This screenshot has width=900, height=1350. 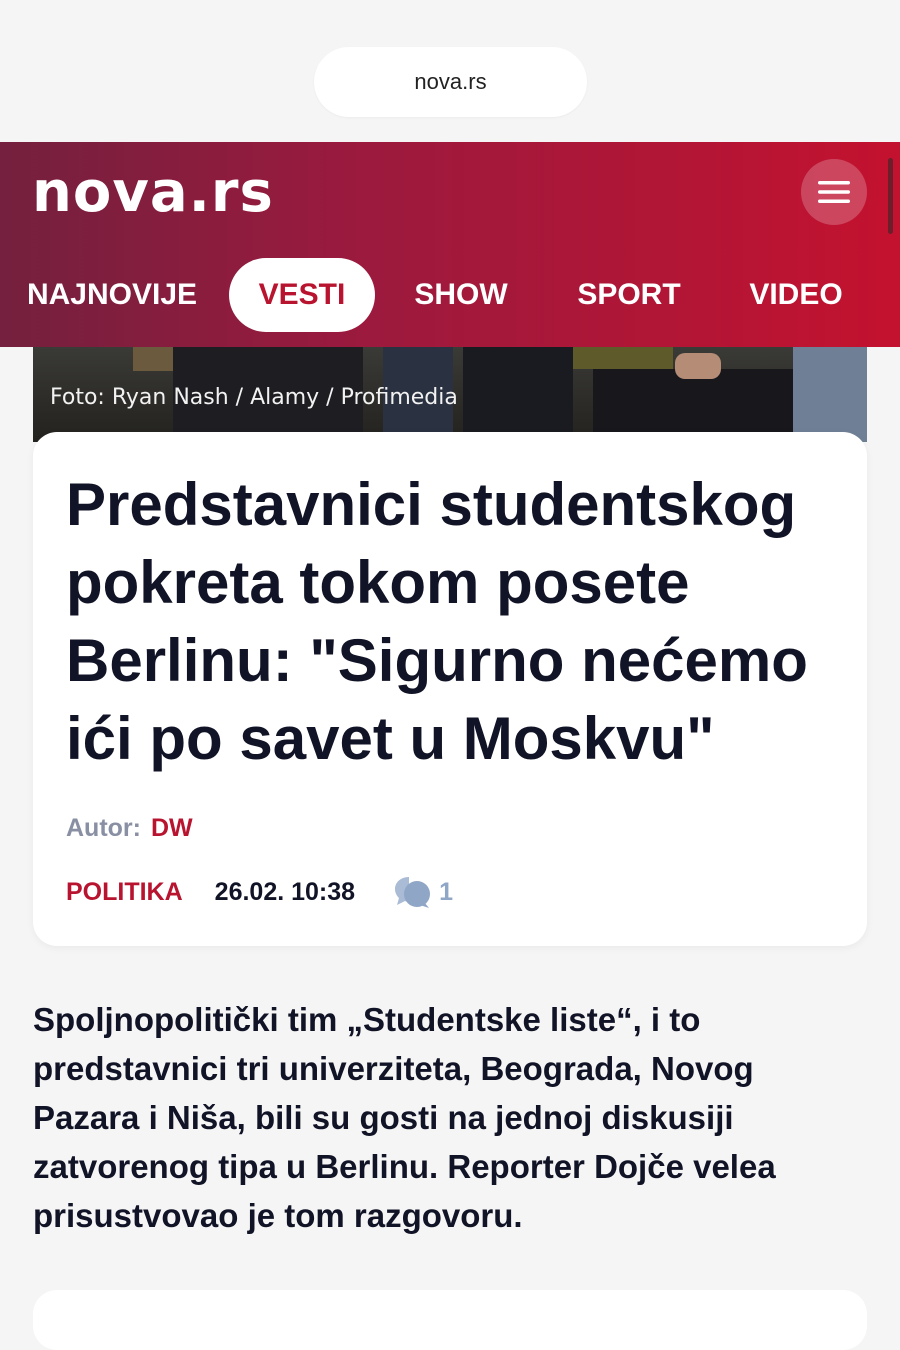 What do you see at coordinates (285, 891) in the screenshot?
I see `publish-datetime: 26.02. 10:38` at bounding box center [285, 891].